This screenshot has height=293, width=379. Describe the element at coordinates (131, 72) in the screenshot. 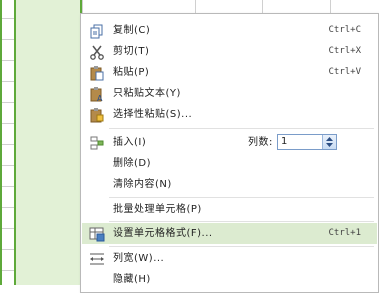

I see `menu-item-label: 粘贴(P)` at that location.